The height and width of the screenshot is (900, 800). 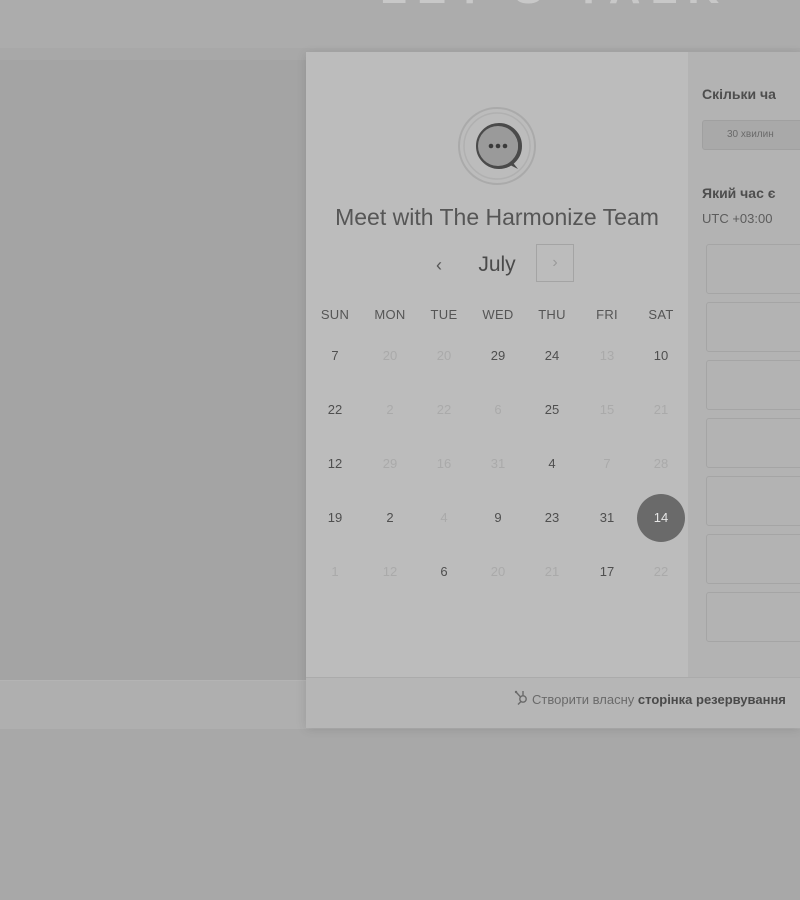 I want to click on create-booking-page-link: Створити власну сторінка резервування, so click(x=659, y=699).